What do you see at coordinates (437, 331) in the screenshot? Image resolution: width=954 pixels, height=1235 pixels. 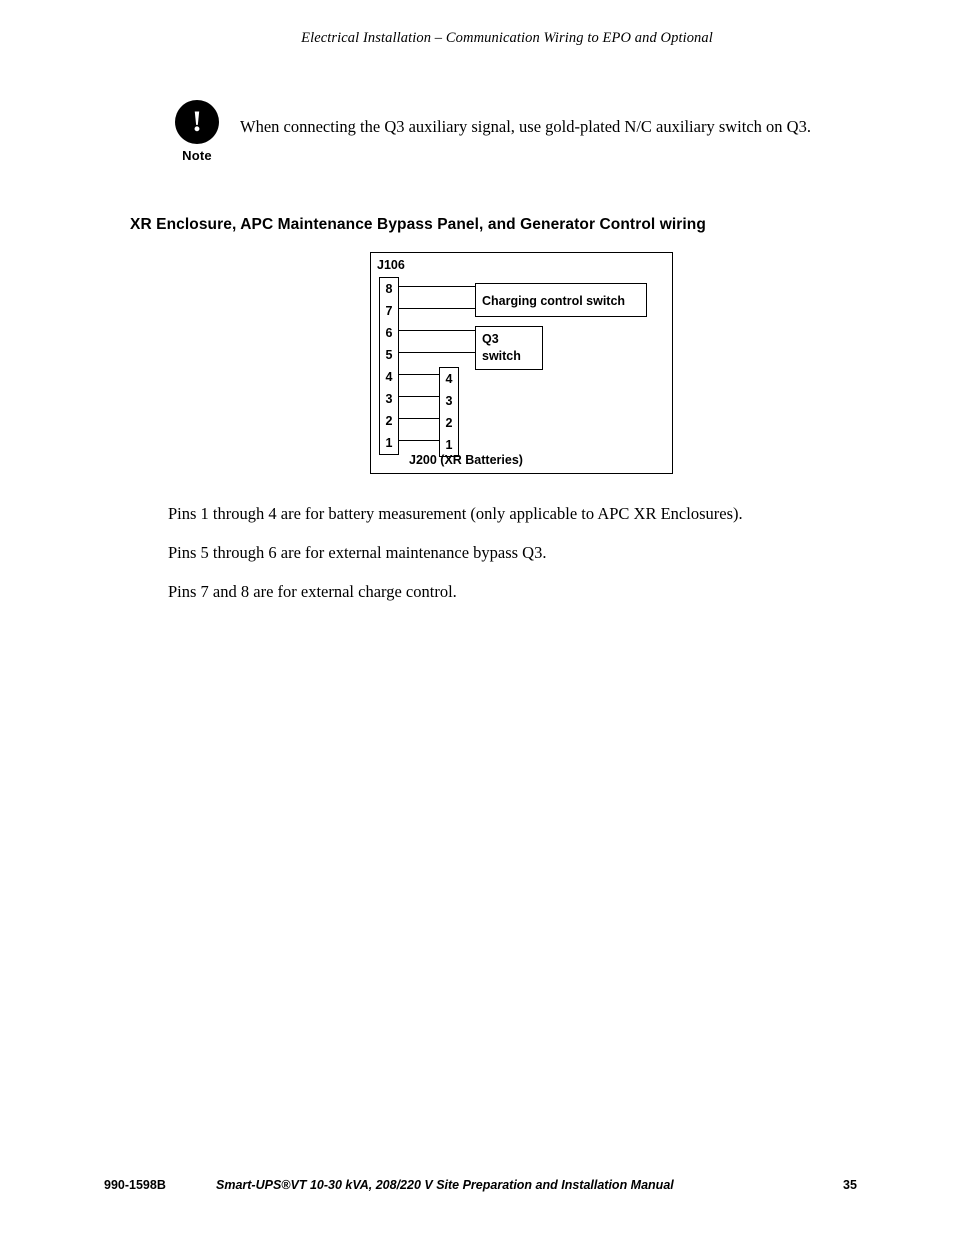 I see `wire-pin6` at bounding box center [437, 331].